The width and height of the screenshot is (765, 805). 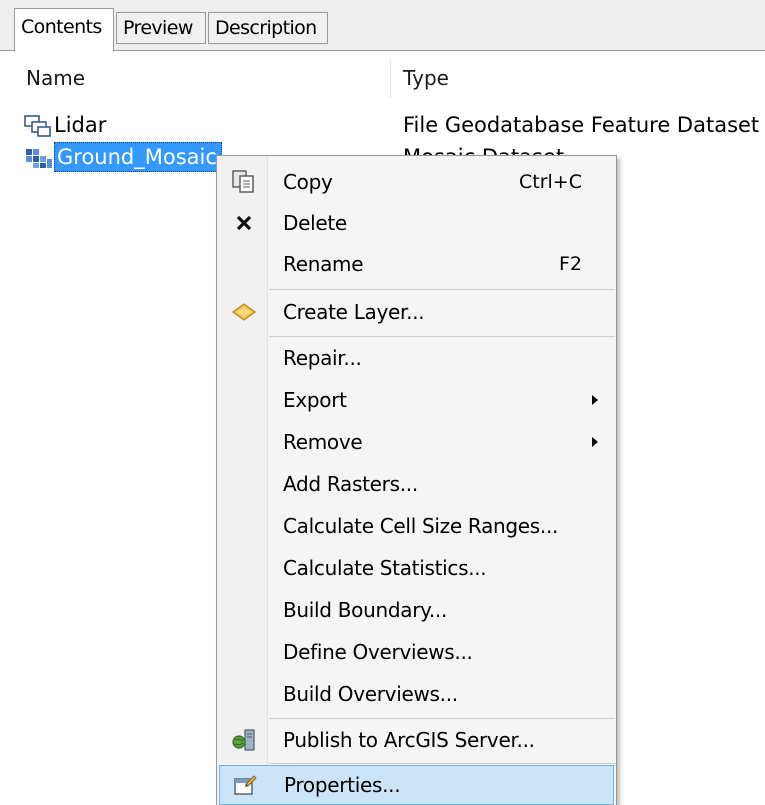 I want to click on properties-icon, so click(x=245, y=785).